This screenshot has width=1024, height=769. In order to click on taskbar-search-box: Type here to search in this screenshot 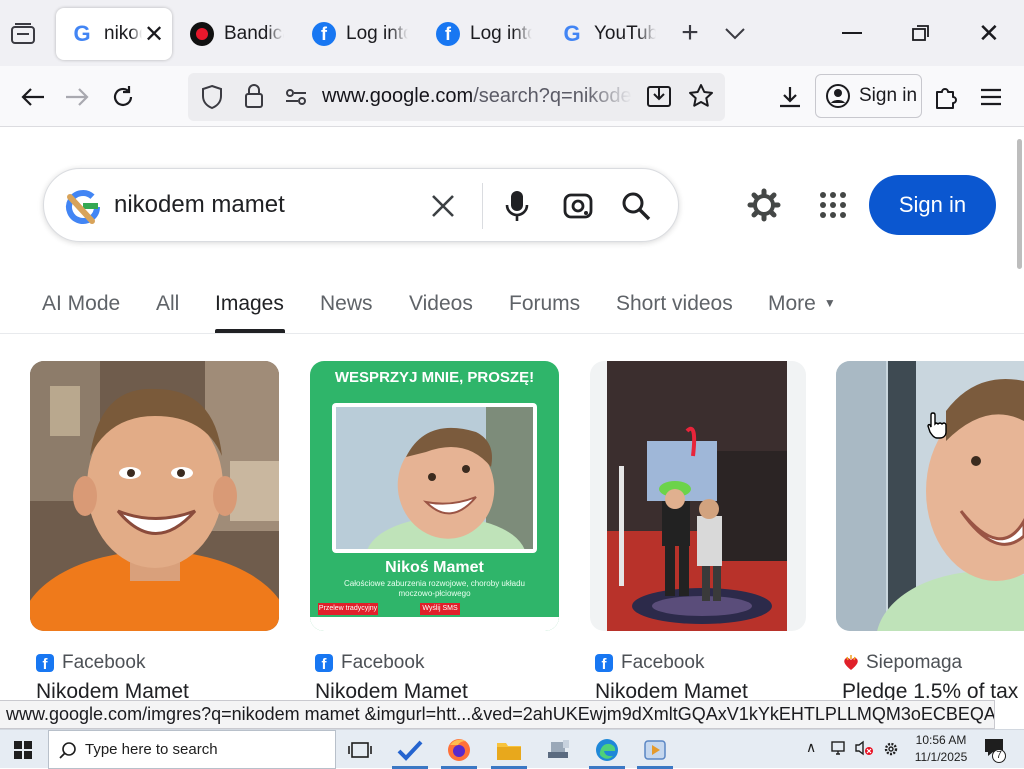, I will do `click(192, 749)`.